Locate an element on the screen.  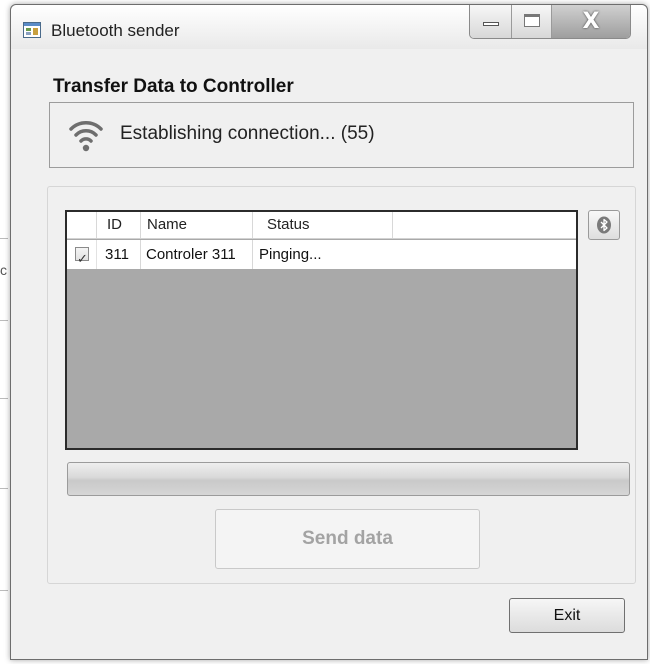
column-header-status: Status is located at coordinates (323, 225).